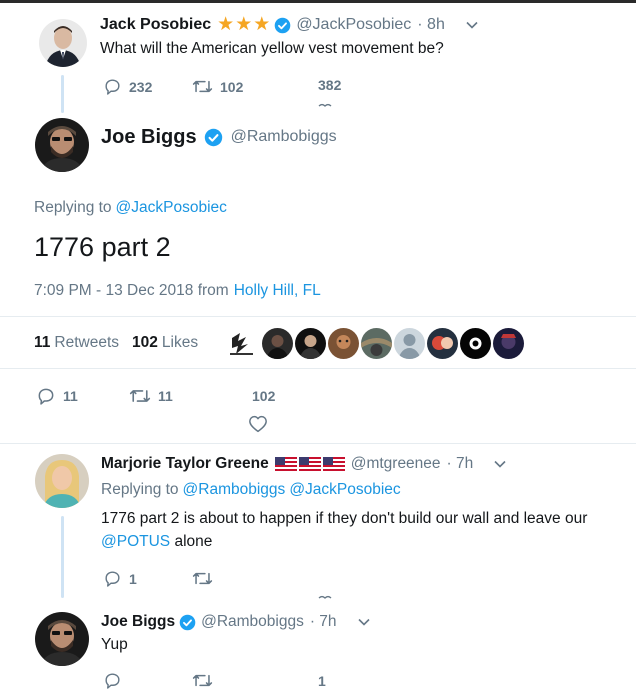 This screenshot has width=636, height=697. I want to click on tweet1-reply-action: 232, so click(127, 86).